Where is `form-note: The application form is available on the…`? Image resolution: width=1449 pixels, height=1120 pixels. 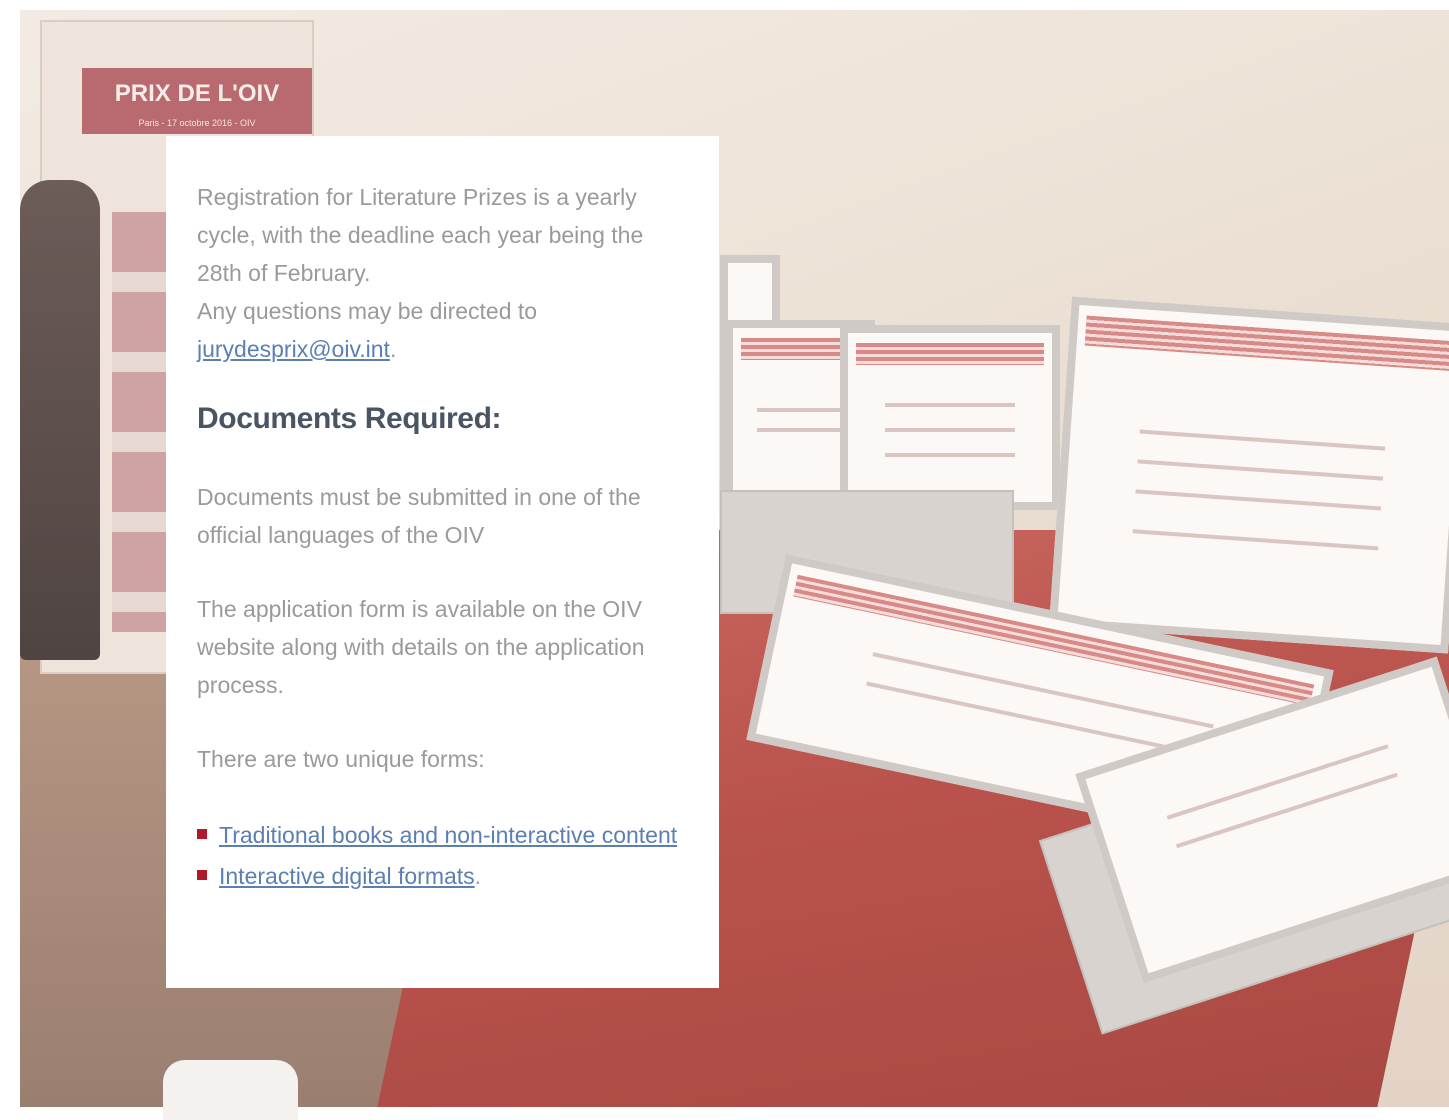
form-note: The application form is available on the… is located at coordinates (421, 647).